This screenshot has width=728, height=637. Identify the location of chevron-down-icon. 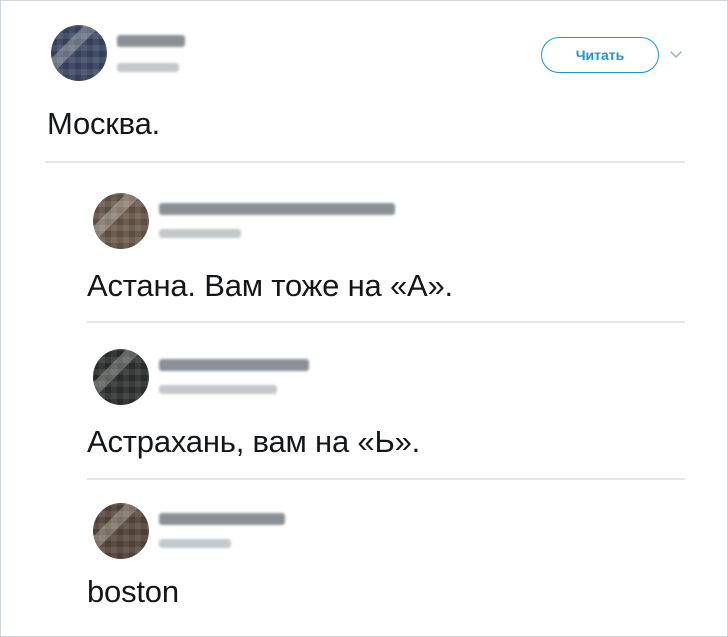
(676, 55).